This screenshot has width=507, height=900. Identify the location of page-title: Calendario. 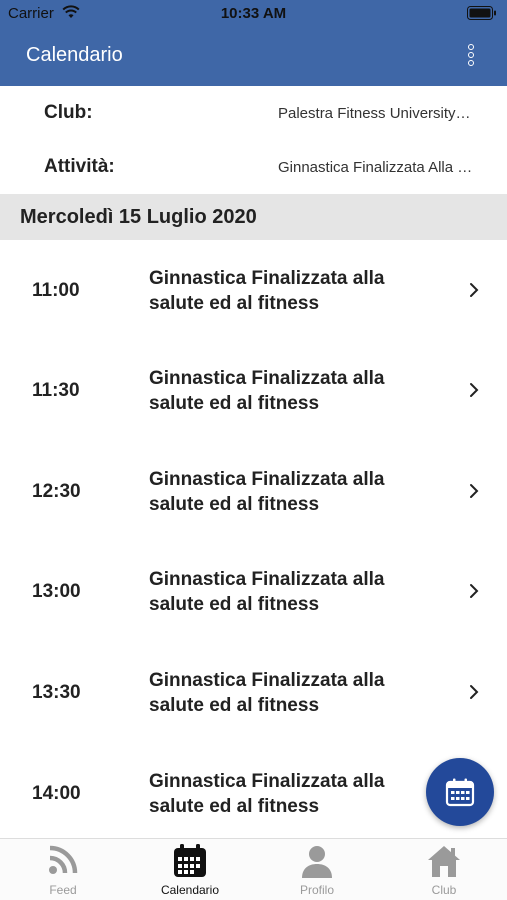
(74, 55).